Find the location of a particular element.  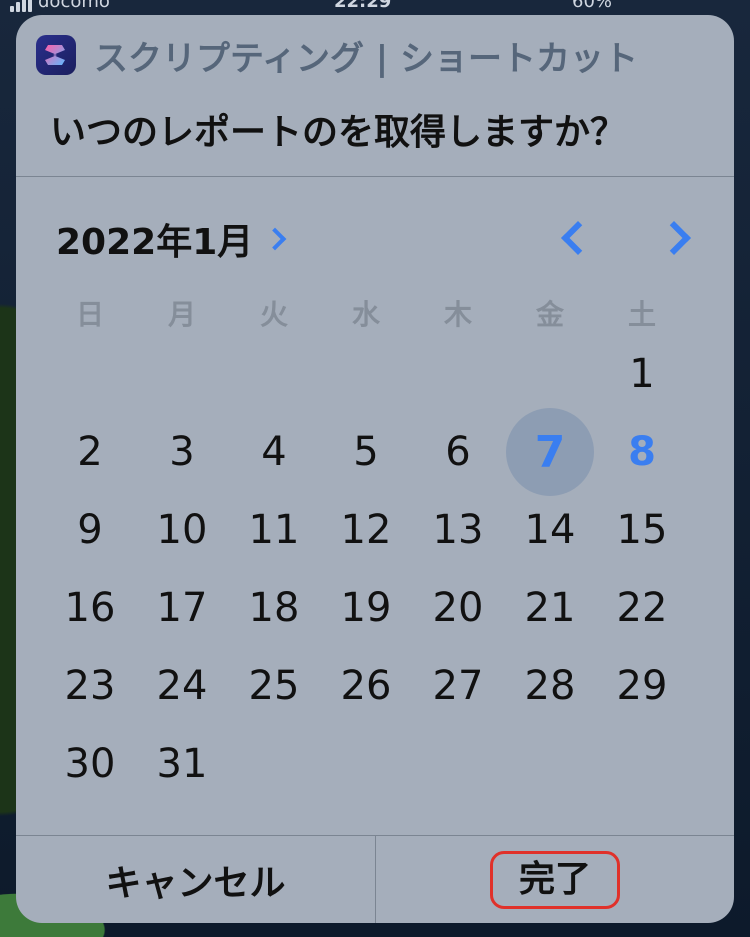

calendar-day-number: 21 is located at coordinates (550, 608).